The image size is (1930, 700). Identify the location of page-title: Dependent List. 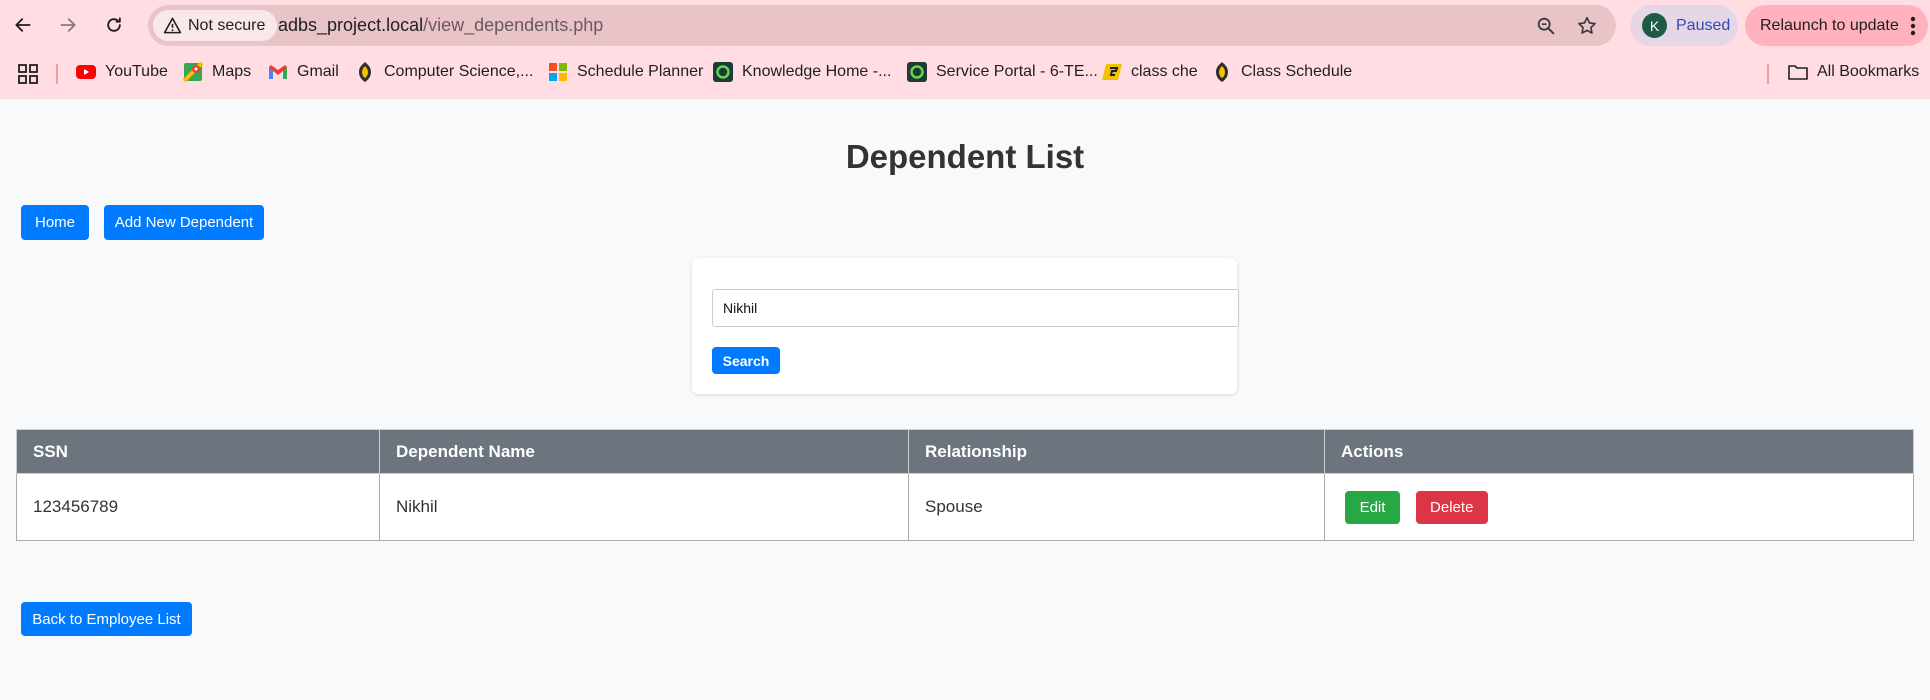
(965, 156).